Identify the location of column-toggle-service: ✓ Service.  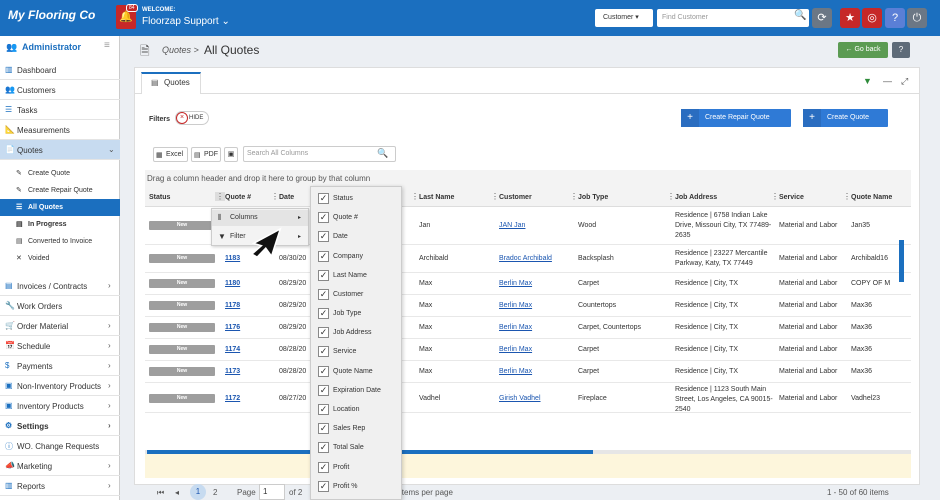
(356, 351).